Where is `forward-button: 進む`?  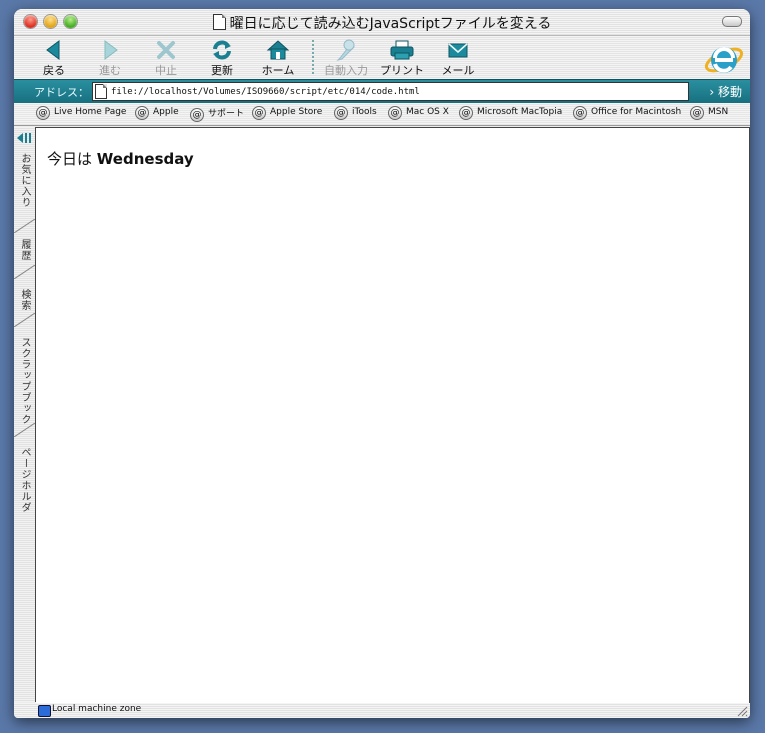
forward-button: 進む is located at coordinates (110, 58).